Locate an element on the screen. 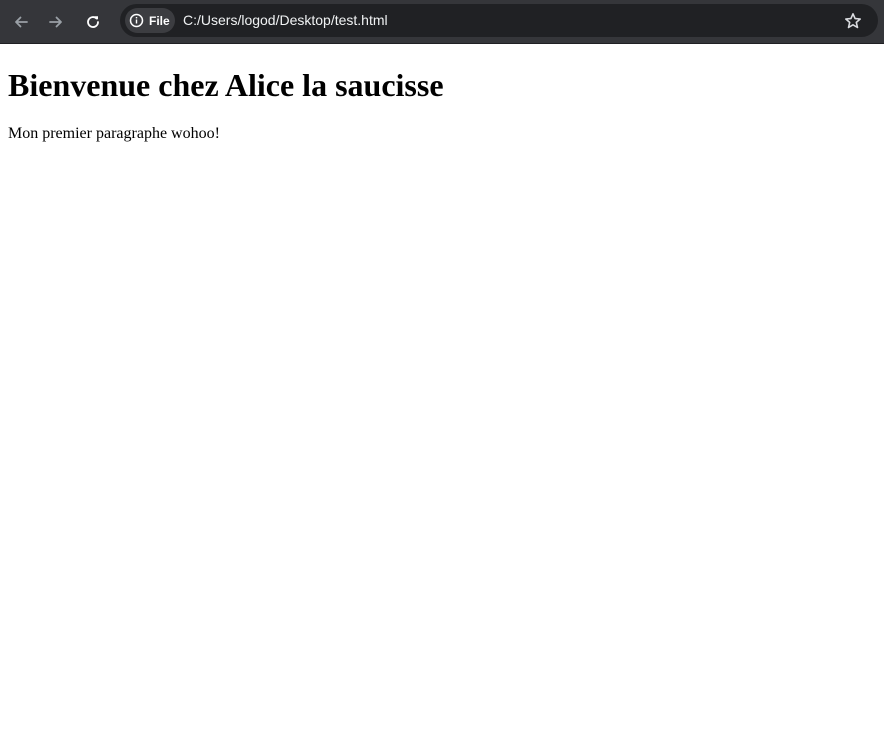 This screenshot has width=884, height=734. address-bar: File C:/Users/logod/Desktop/test.html is located at coordinates (499, 20).